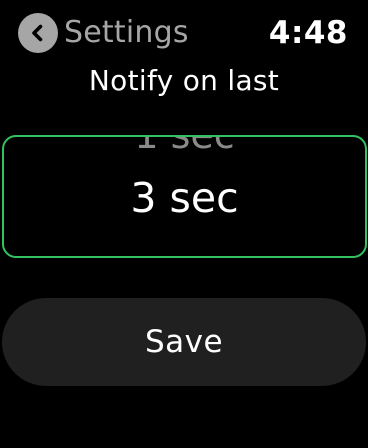 The width and height of the screenshot is (368, 448). What do you see at coordinates (184, 146) in the screenshot?
I see `picker-previous-option: 1 sec` at bounding box center [184, 146].